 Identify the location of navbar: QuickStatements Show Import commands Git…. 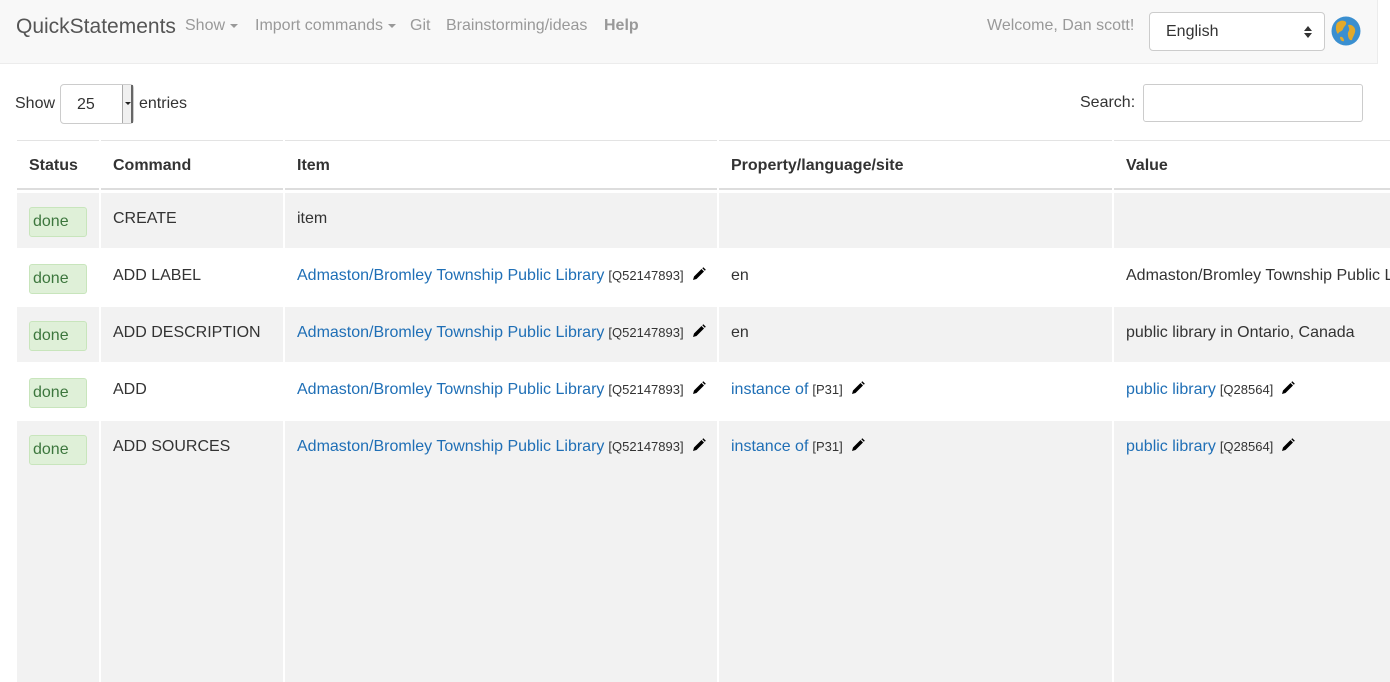
(689, 32).